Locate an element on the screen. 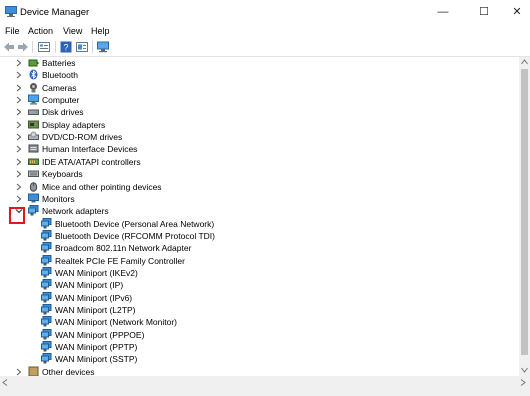 The width and height of the screenshot is (530, 396). camera-icon is located at coordinates (33, 87).